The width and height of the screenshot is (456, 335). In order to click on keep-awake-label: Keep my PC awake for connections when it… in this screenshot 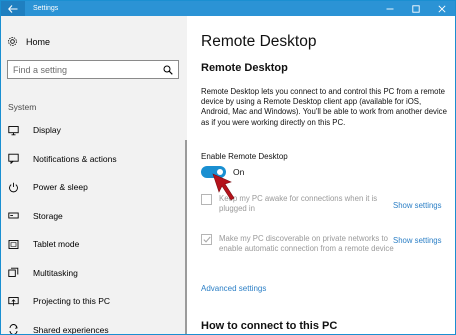, I will do `click(298, 203)`.